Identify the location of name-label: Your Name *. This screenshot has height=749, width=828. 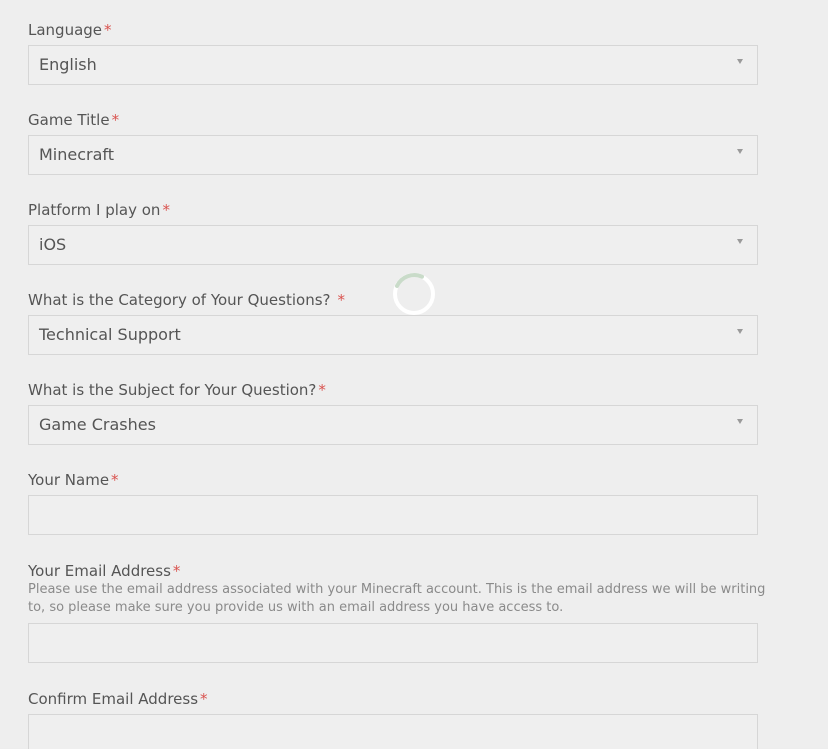
(73, 480).